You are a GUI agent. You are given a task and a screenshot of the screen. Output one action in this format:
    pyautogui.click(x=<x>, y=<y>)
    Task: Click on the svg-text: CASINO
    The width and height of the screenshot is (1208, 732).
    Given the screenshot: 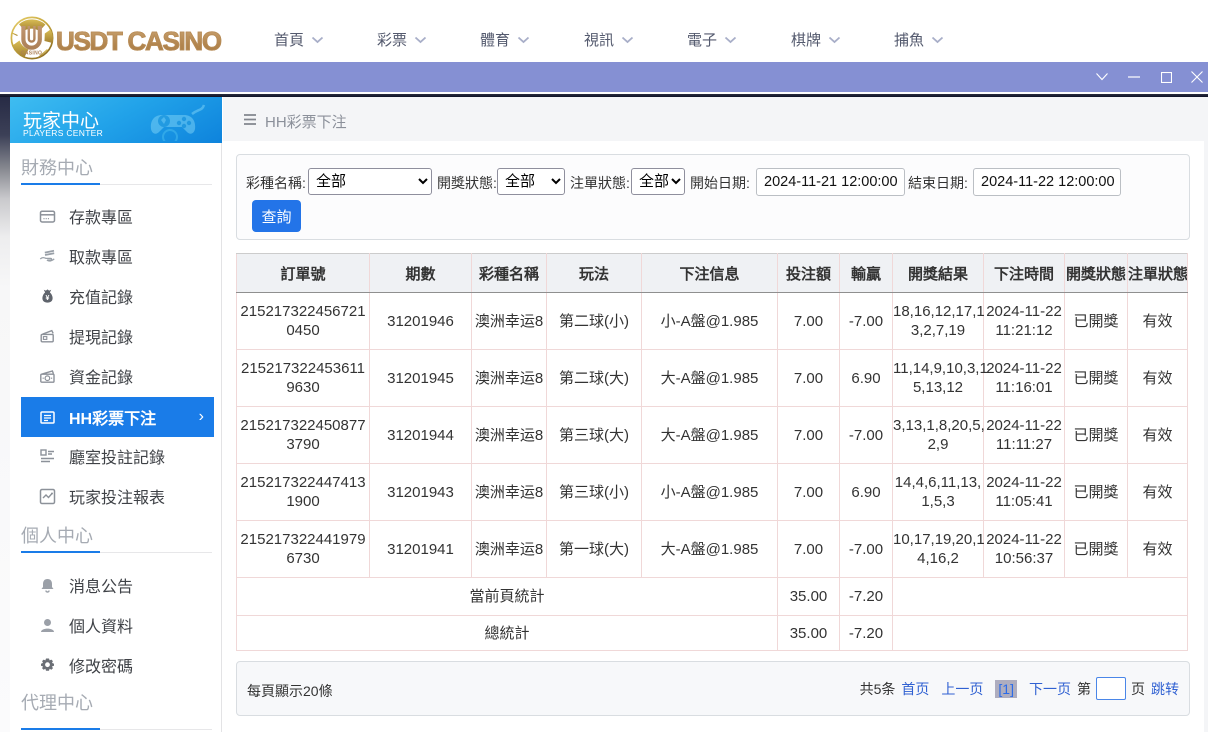 What is the action you would take?
    pyautogui.click(x=31, y=54)
    